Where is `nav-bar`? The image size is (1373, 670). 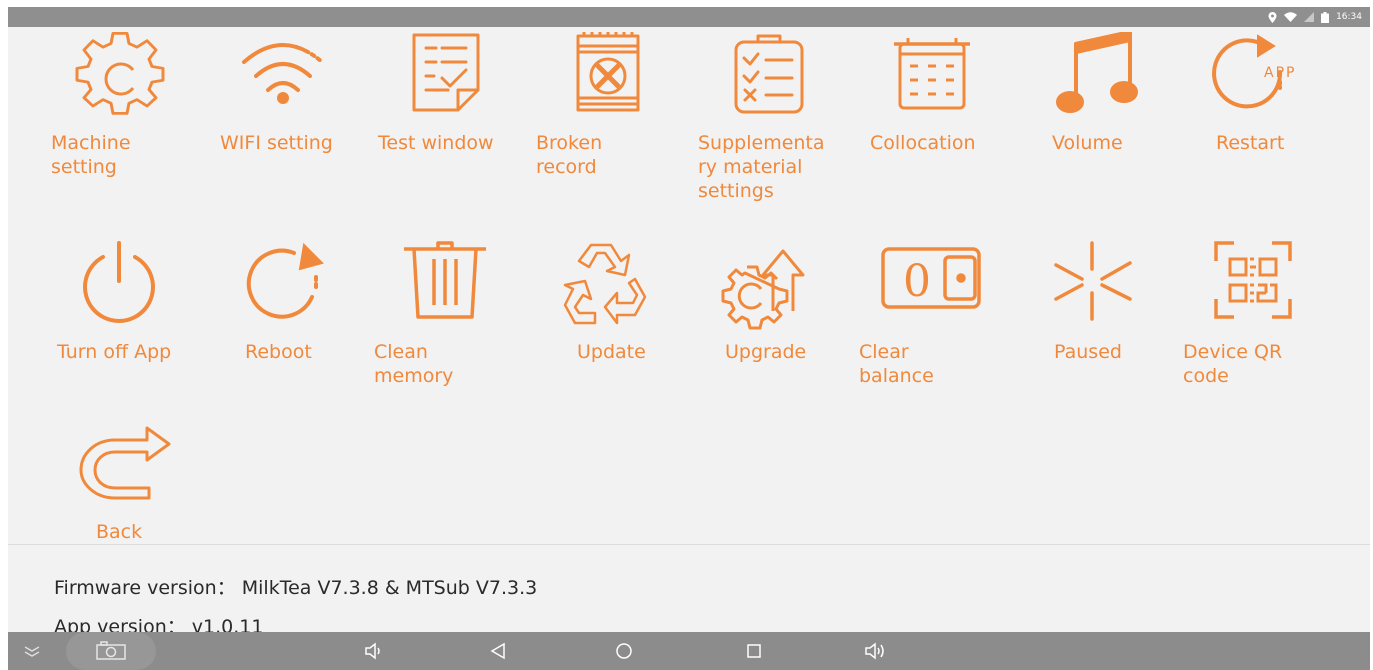 nav-bar is located at coordinates (689, 651).